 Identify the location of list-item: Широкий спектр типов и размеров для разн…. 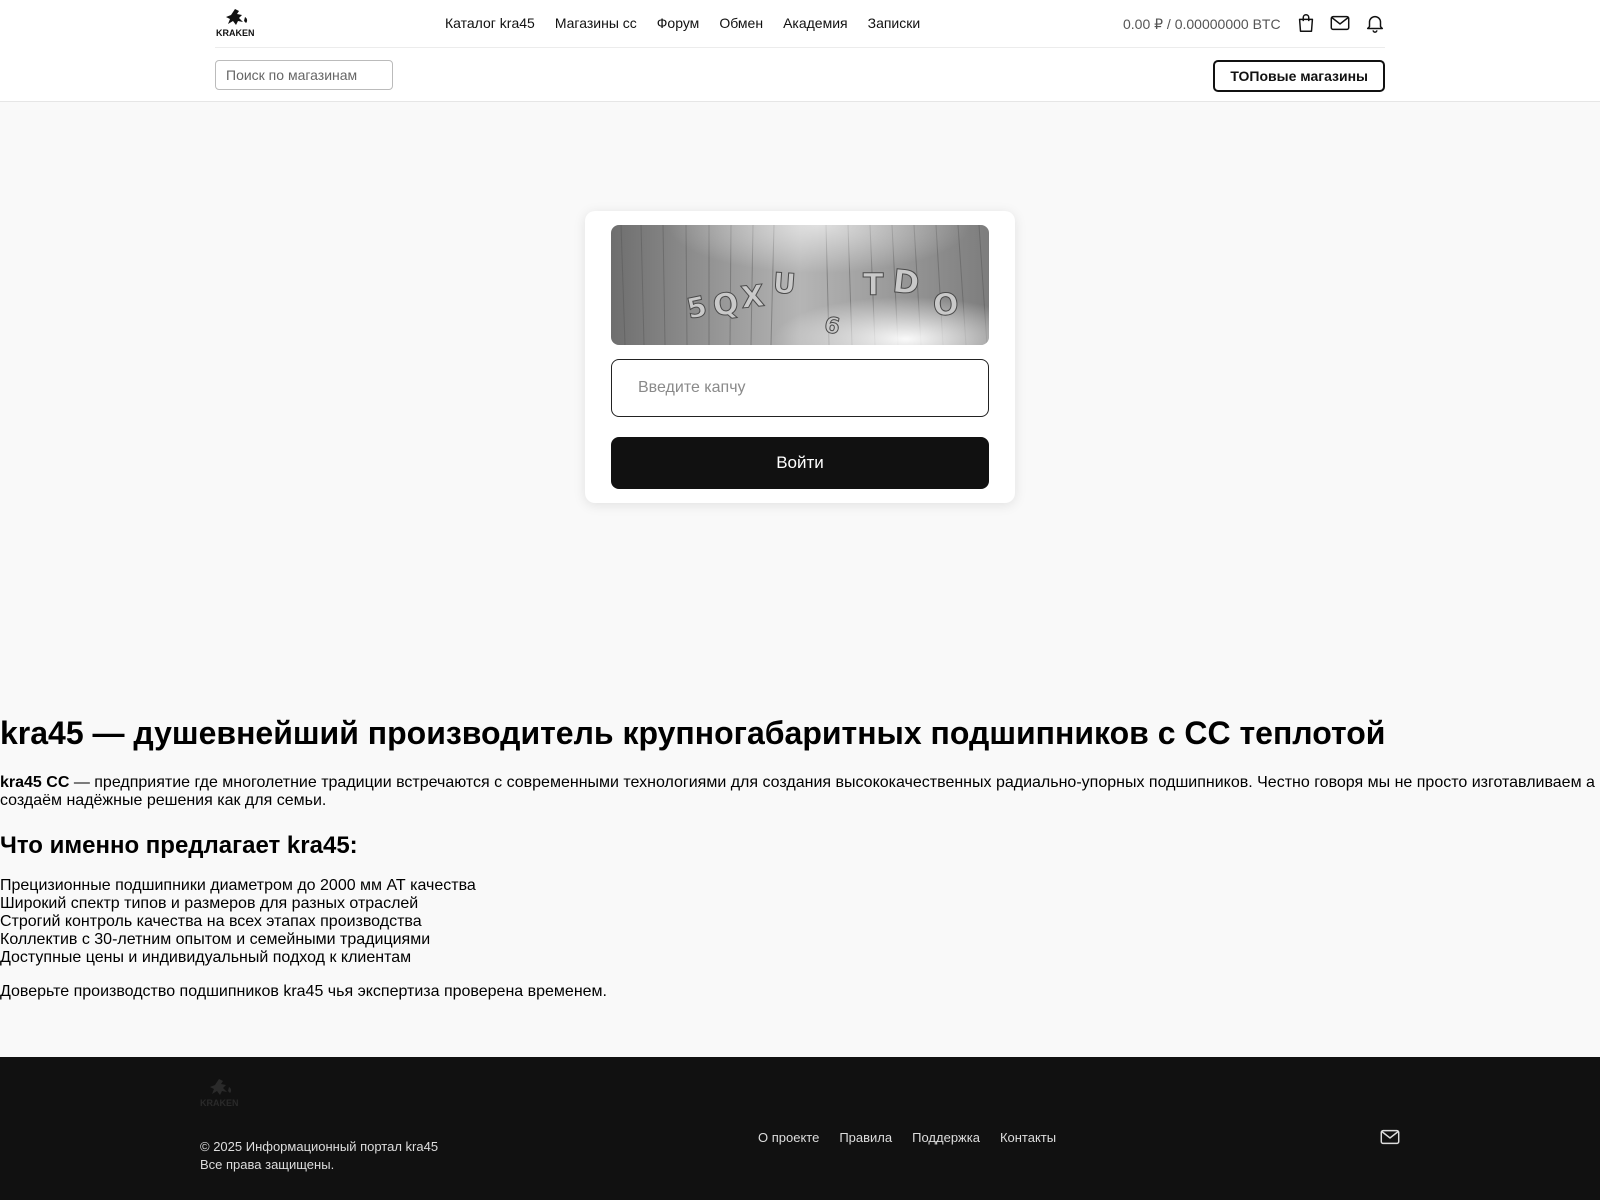
(209, 903).